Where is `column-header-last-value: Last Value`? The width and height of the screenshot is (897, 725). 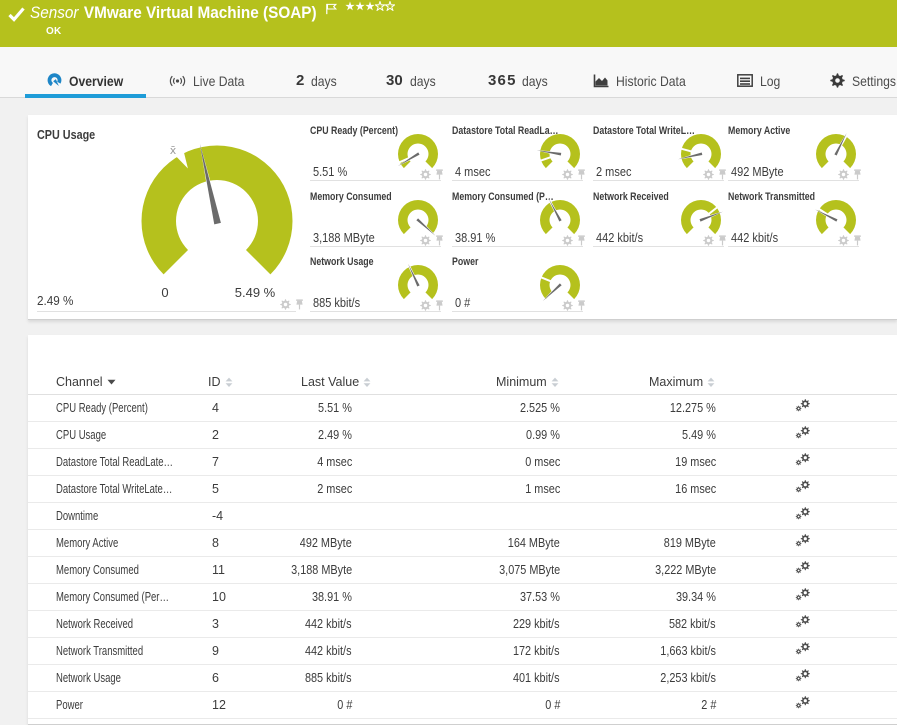 column-header-last-value: Last Value is located at coordinates (336, 382).